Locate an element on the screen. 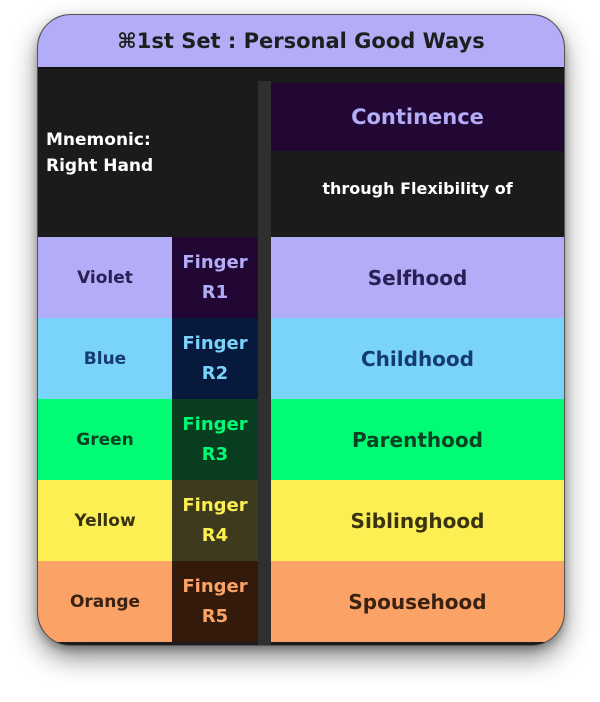 This screenshot has height=702, width=600. row-yellow: Yellow Finger R4 Siblinghood is located at coordinates (301, 520).